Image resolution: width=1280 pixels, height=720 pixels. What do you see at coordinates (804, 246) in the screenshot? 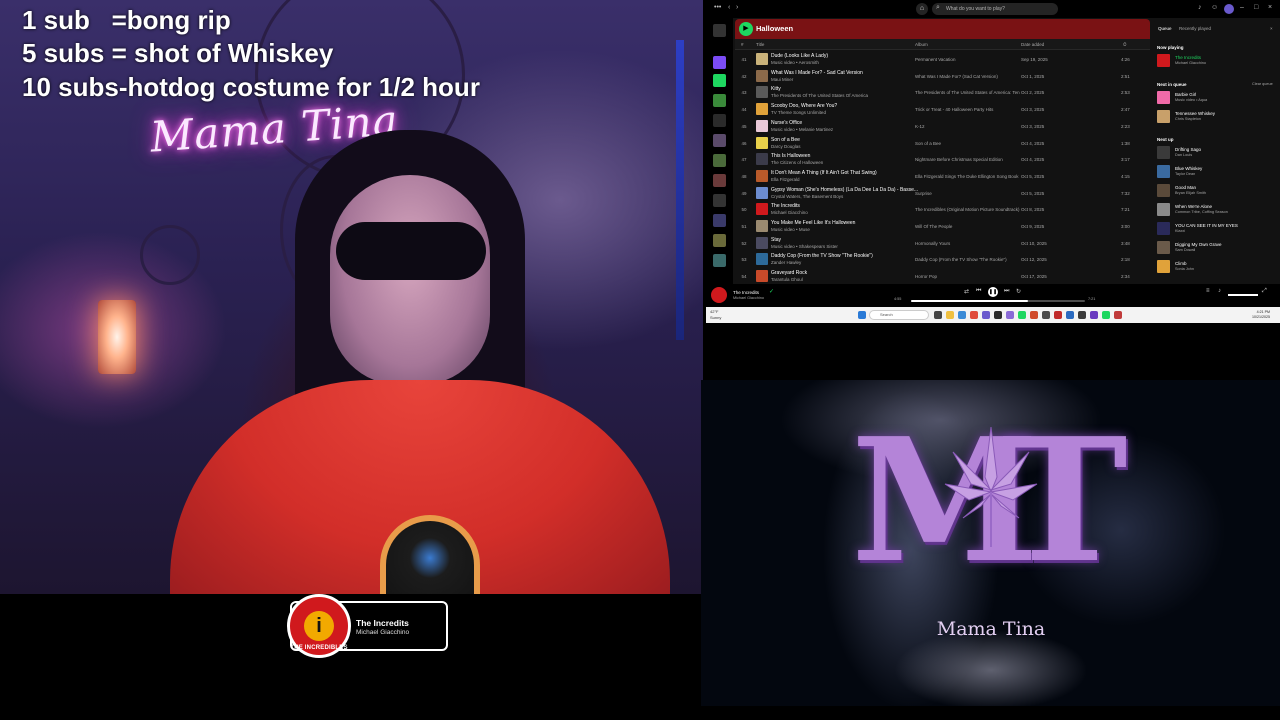
I see `track-artist: Music video • Shakespears Sister` at bounding box center [804, 246].